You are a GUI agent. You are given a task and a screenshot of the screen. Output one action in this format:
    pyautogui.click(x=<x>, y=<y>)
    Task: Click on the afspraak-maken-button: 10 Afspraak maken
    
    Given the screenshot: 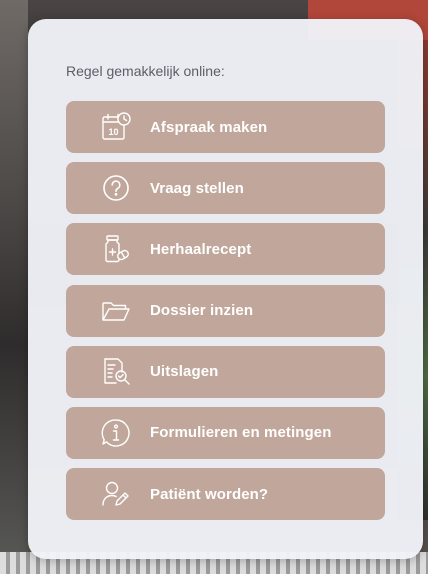 What is the action you would take?
    pyautogui.click(x=225, y=127)
    